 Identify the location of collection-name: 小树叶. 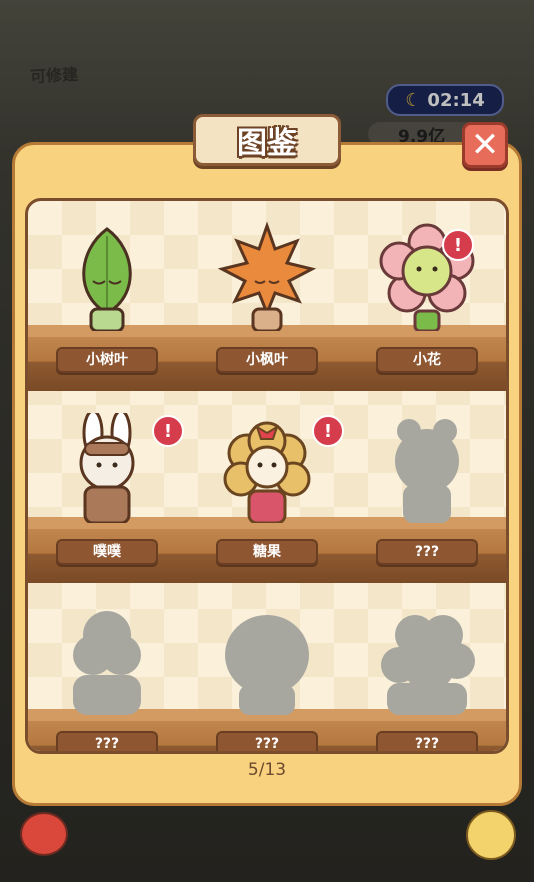
(107, 360).